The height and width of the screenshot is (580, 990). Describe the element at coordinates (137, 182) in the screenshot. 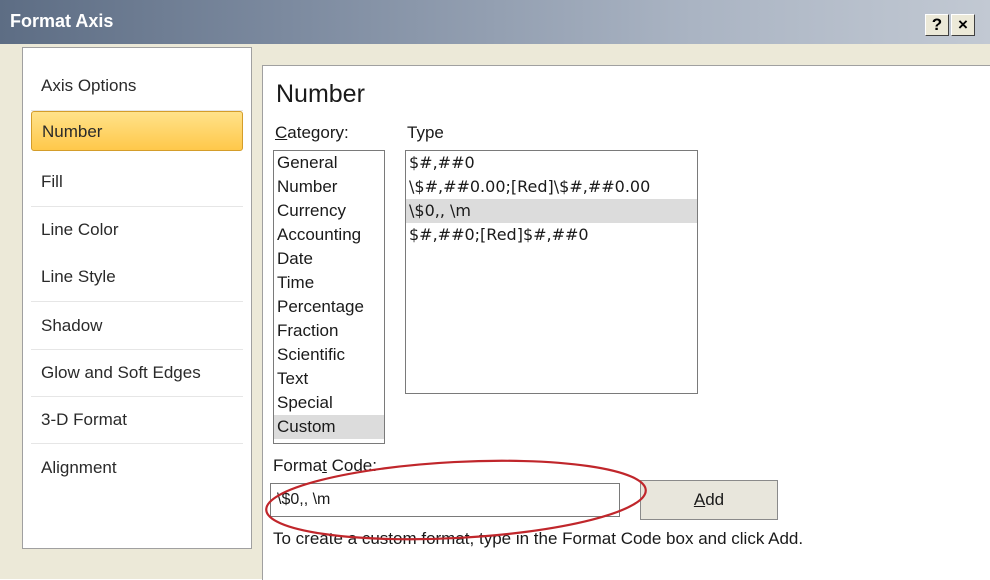

I see `nav-item-fill: Fill` at that location.